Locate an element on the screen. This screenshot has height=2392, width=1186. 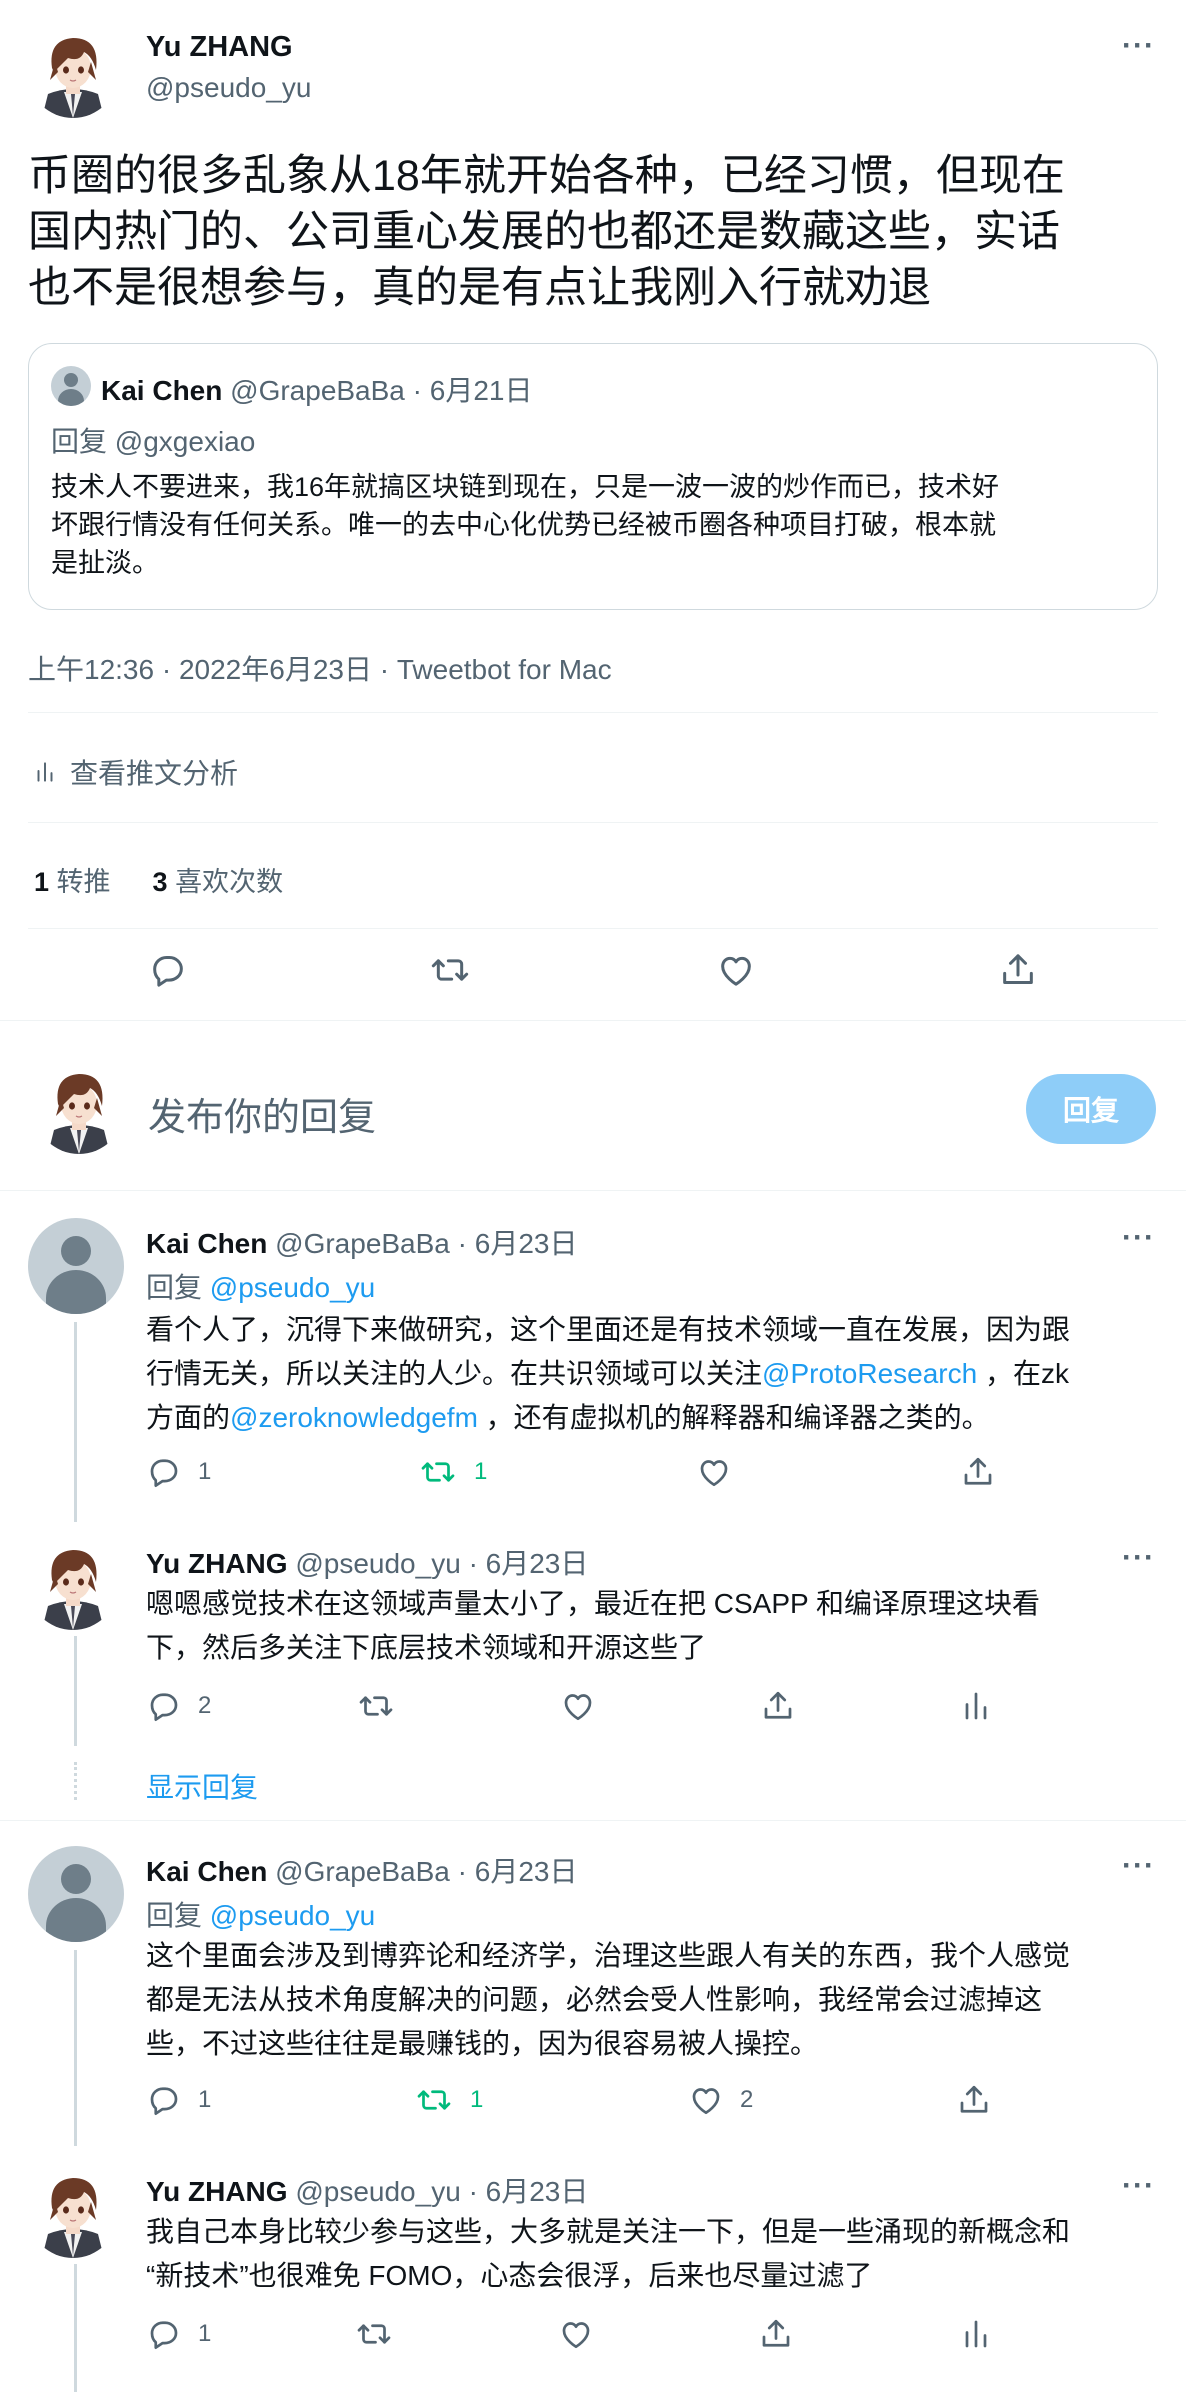
likes-stat: 3 喜欢次数 is located at coordinates (218, 879).